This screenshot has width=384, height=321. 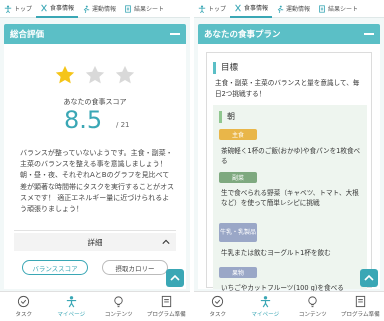 I want to click on dairy-text: 牛乳または飲むヨーグルト1杯を飲む, so click(x=276, y=253).